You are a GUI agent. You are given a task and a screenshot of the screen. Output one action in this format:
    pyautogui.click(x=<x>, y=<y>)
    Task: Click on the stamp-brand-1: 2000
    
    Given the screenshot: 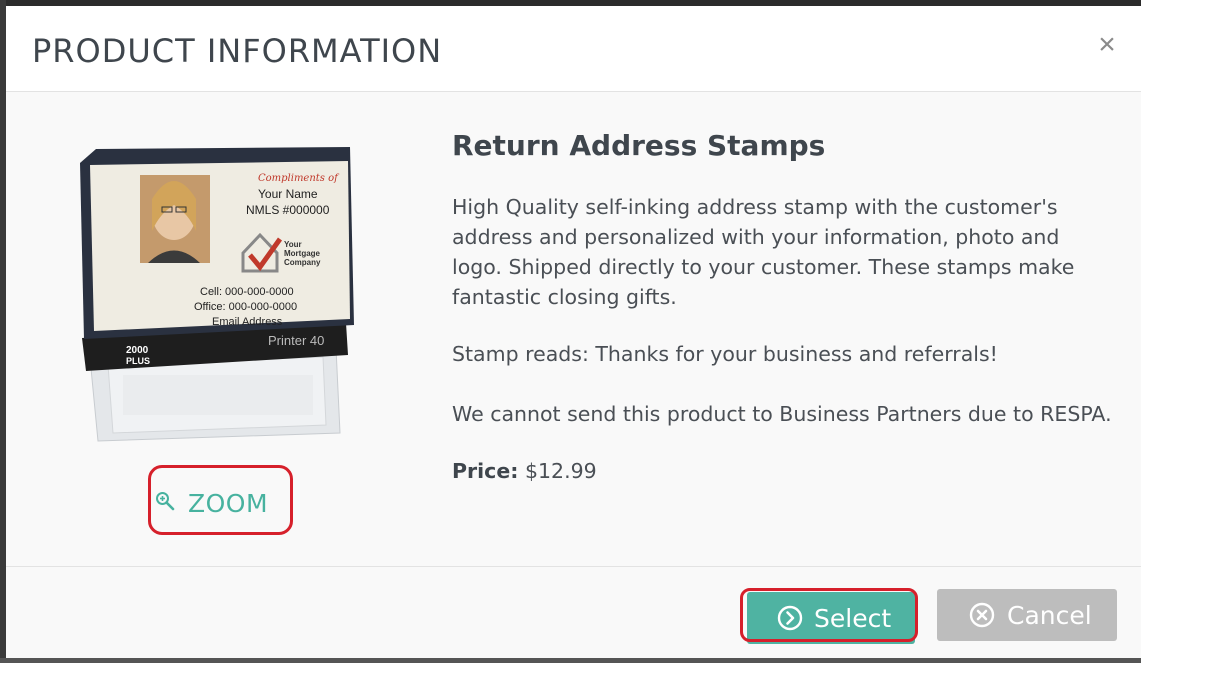 What is the action you would take?
    pyautogui.click(x=137, y=350)
    